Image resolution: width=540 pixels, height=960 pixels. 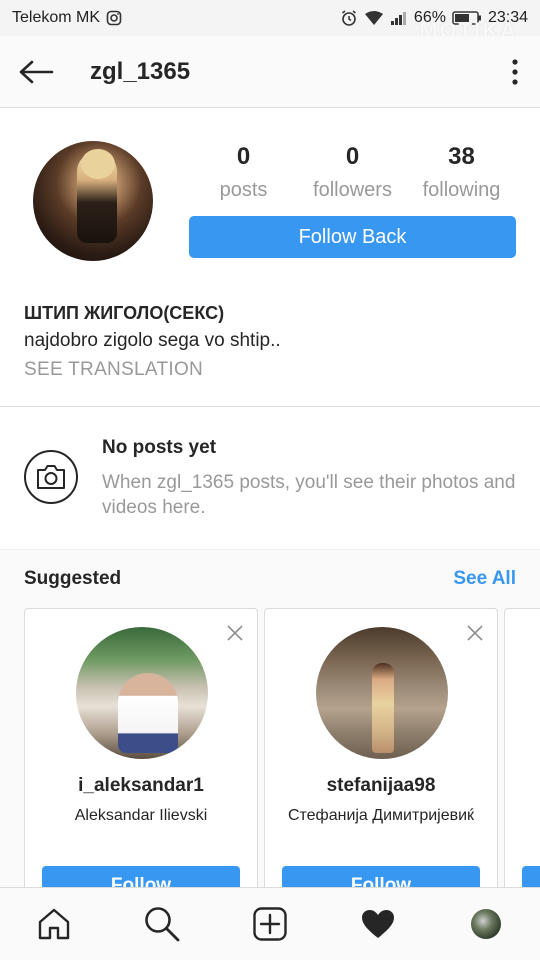 What do you see at coordinates (270, 72) in the screenshot?
I see `profile-header: zgl_1365` at bounding box center [270, 72].